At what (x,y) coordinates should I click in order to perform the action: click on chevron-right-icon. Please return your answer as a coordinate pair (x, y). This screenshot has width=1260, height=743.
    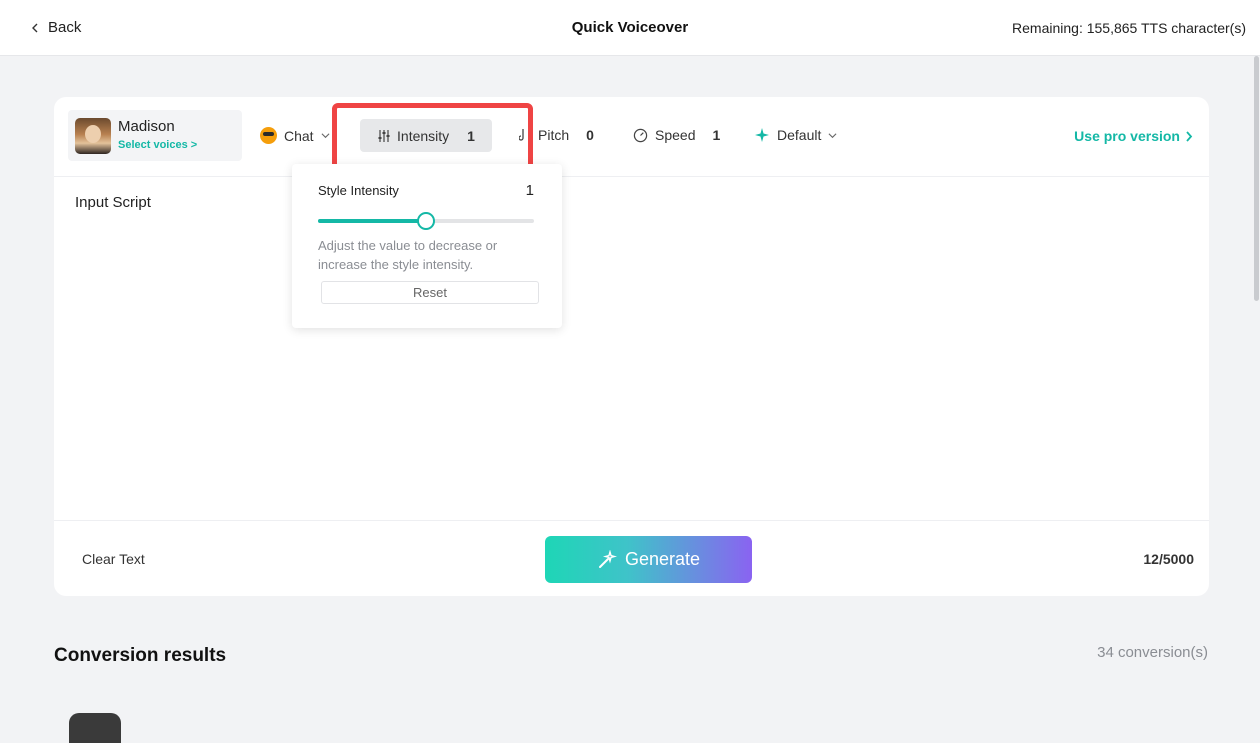
    Looking at the image, I should click on (1189, 136).